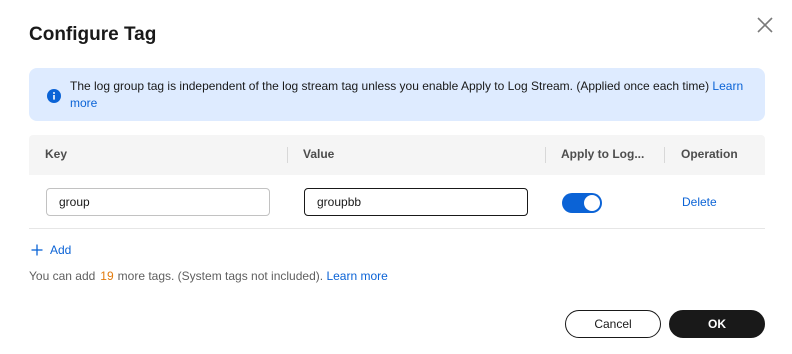 Image resolution: width=792 pixels, height=354 pixels. I want to click on table-header: Key Value Apply to Log... Operation, so click(397, 155).